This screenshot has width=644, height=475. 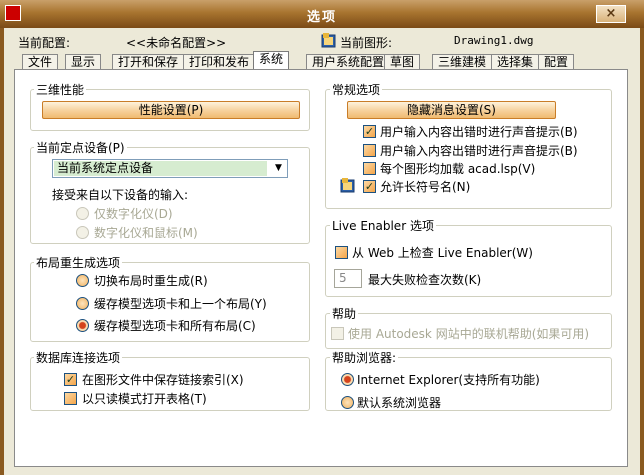 What do you see at coordinates (175, 326) in the screenshot?
I see `cache-model-all-layouts-label: 缓存模型选项卡和所有布局(C)` at bounding box center [175, 326].